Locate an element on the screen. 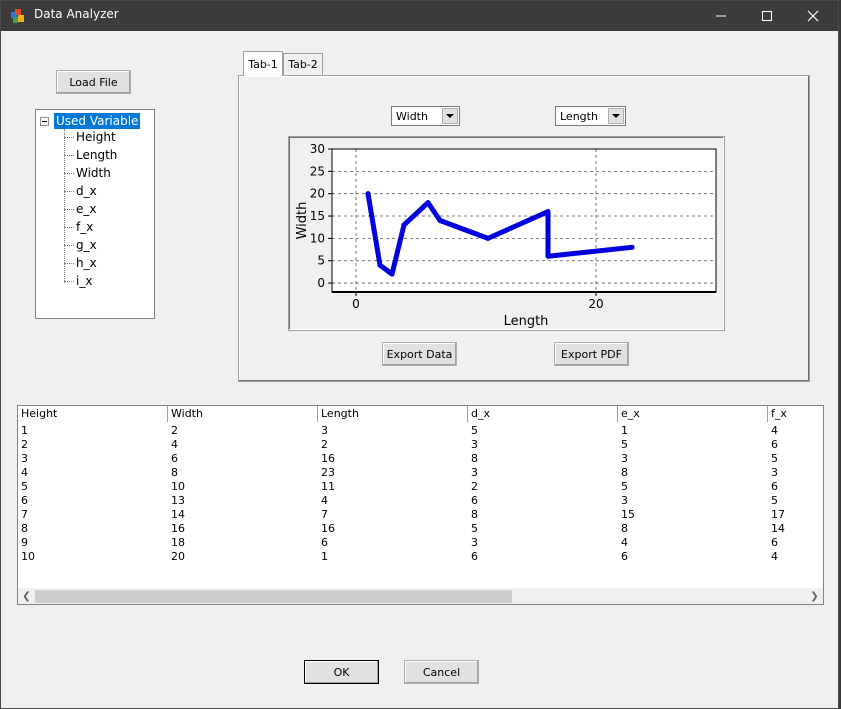 This screenshot has height=709, width=841. table-cell: 11 is located at coordinates (328, 486).